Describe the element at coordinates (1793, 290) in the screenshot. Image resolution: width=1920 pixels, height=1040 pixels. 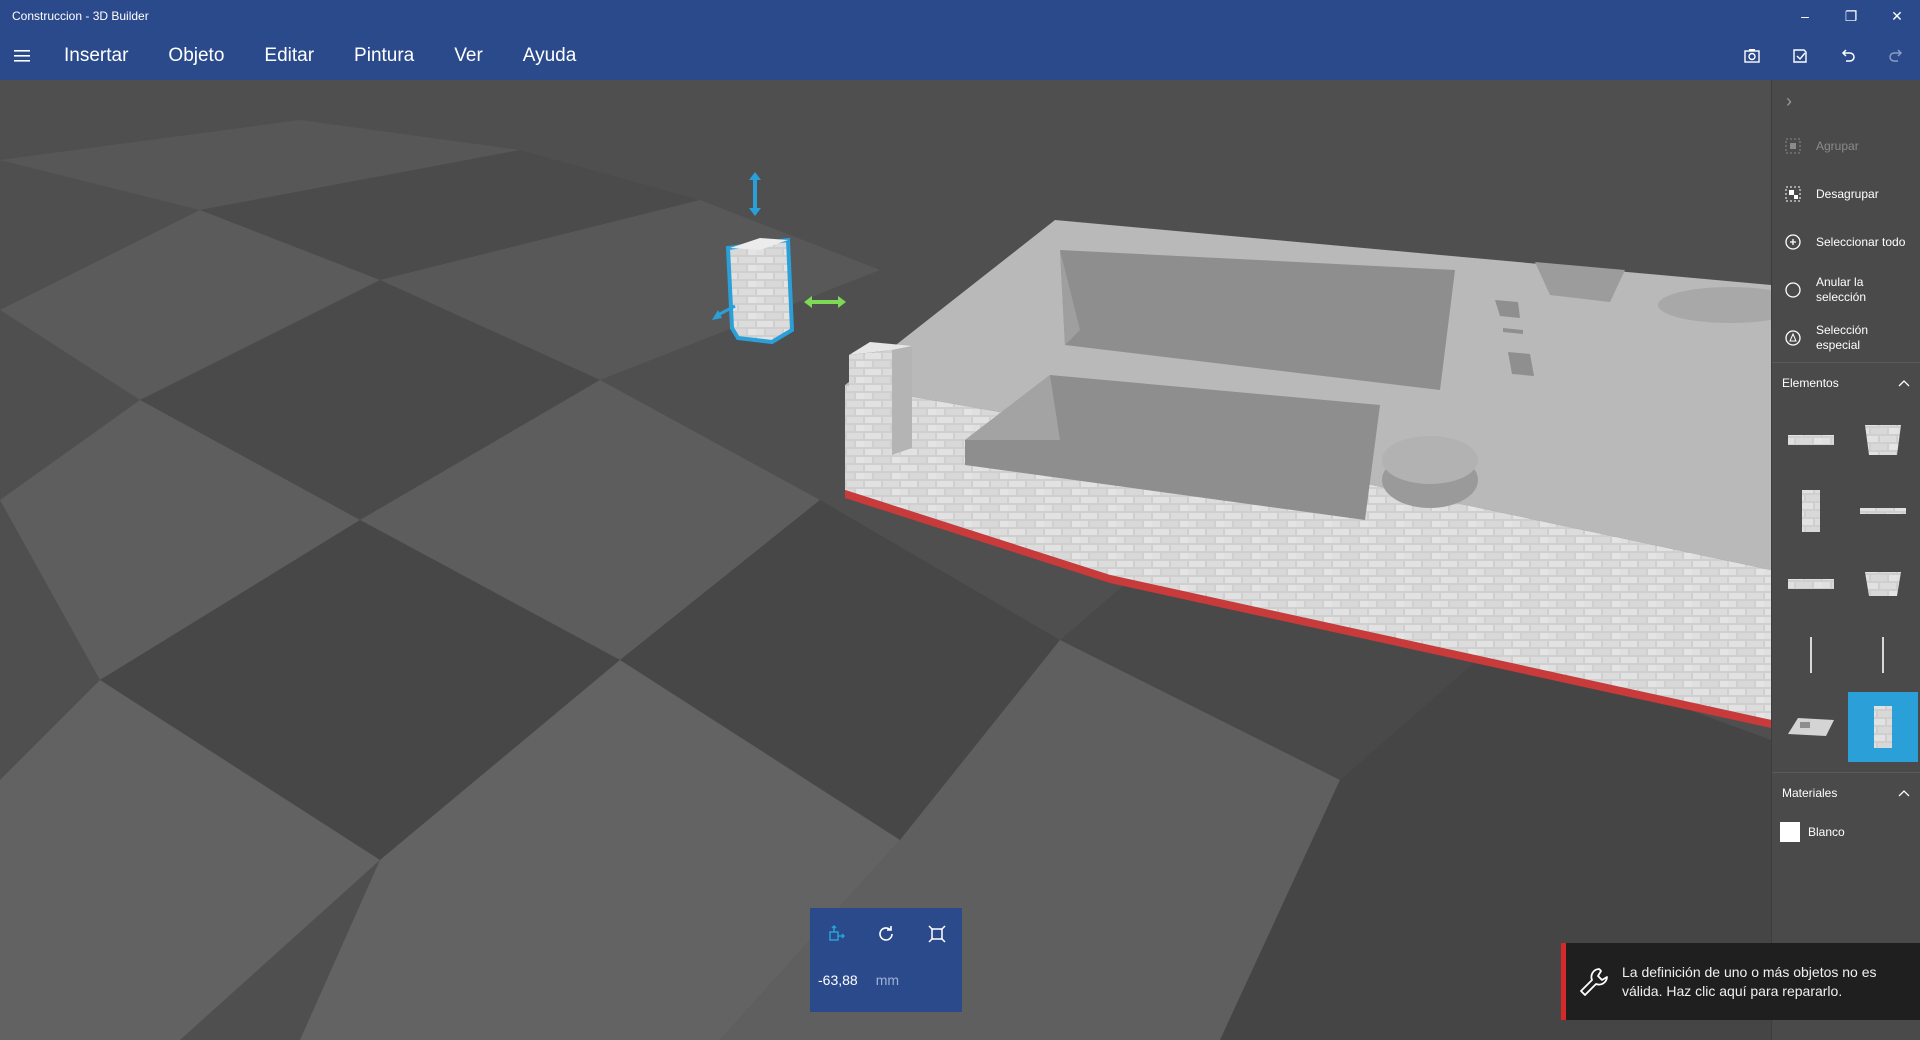
I see `deselect-icon` at that location.